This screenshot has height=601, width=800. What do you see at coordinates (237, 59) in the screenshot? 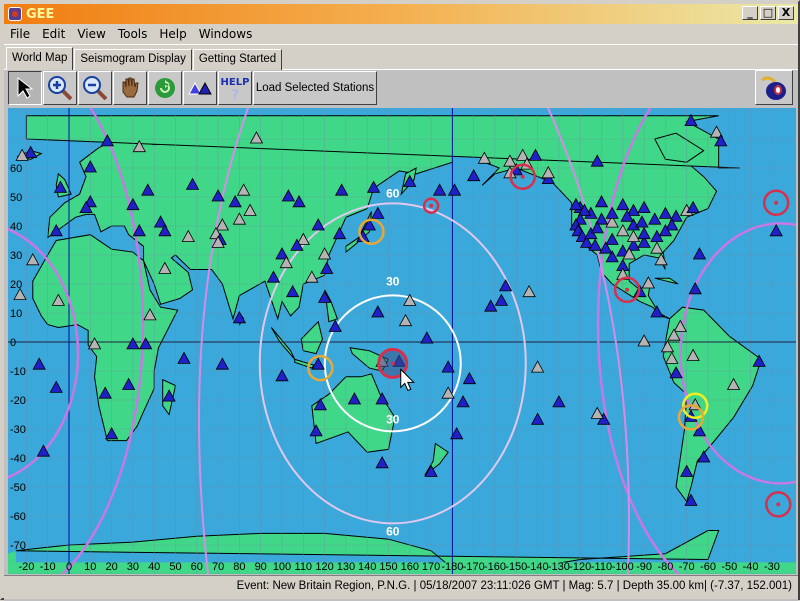
I see `tab-getting-started: Getting Started` at bounding box center [237, 59].